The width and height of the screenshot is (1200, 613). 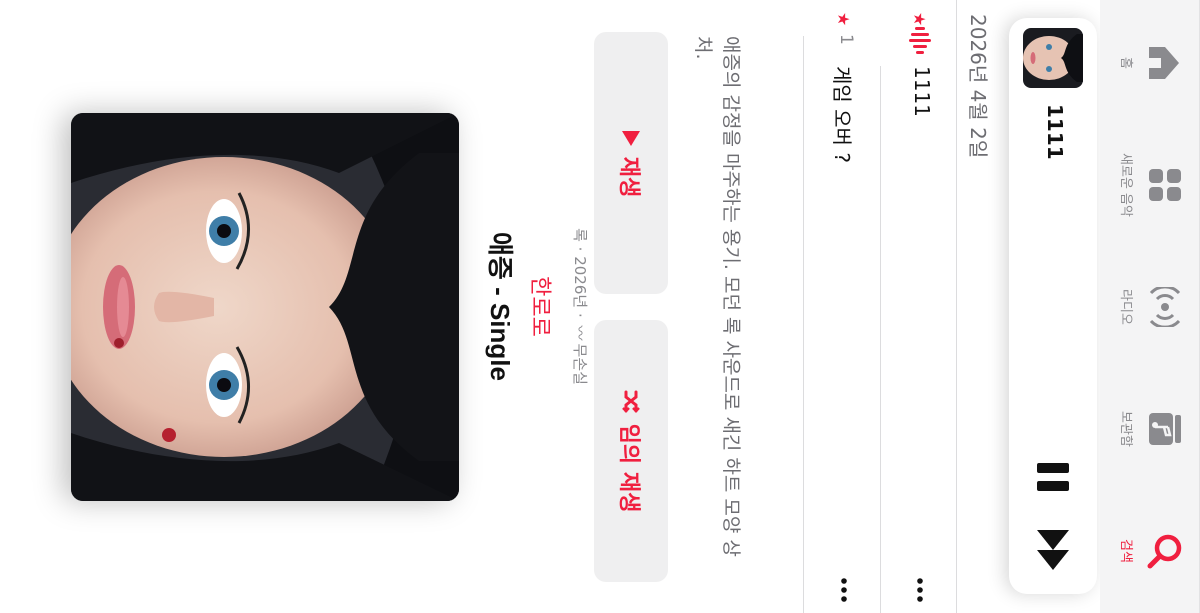 I want to click on album-quality: 무손실, so click(x=580, y=364).